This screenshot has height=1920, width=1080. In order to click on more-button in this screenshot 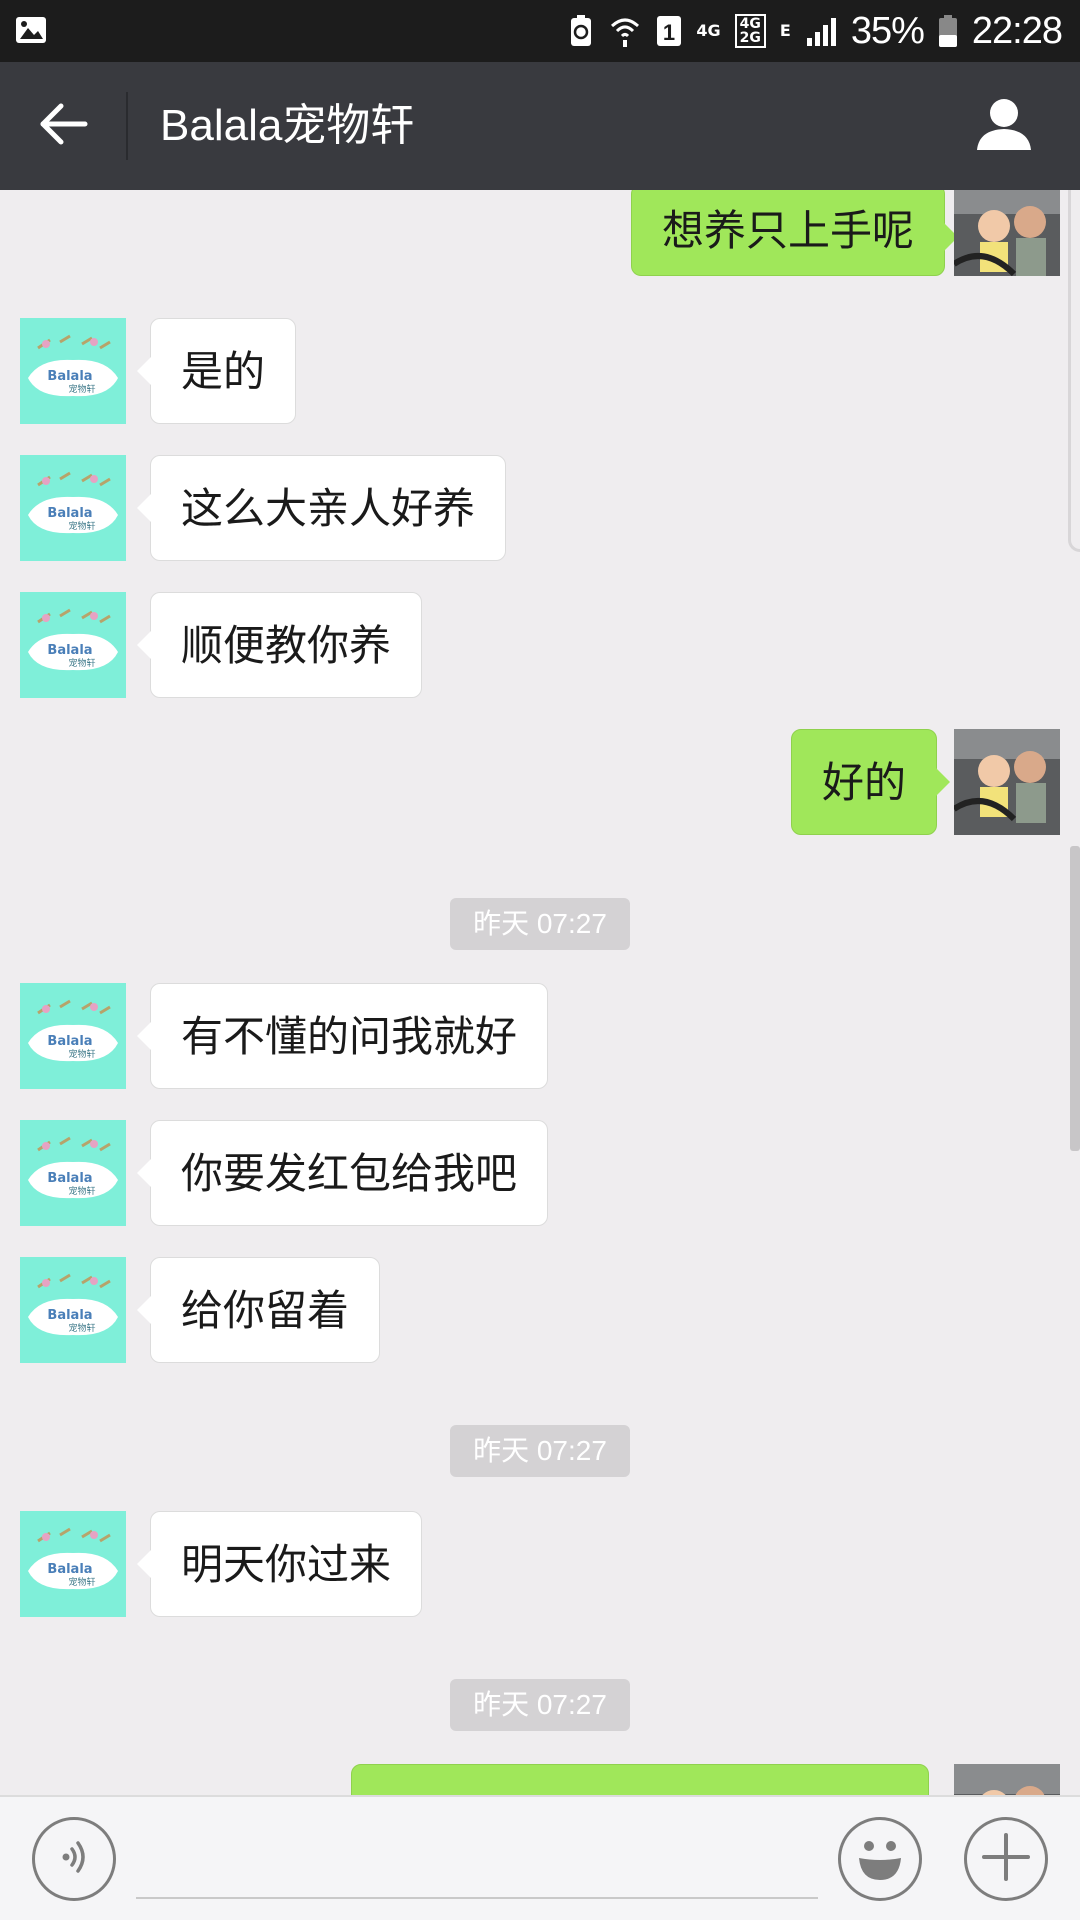, I will do `click(1006, 1859)`.